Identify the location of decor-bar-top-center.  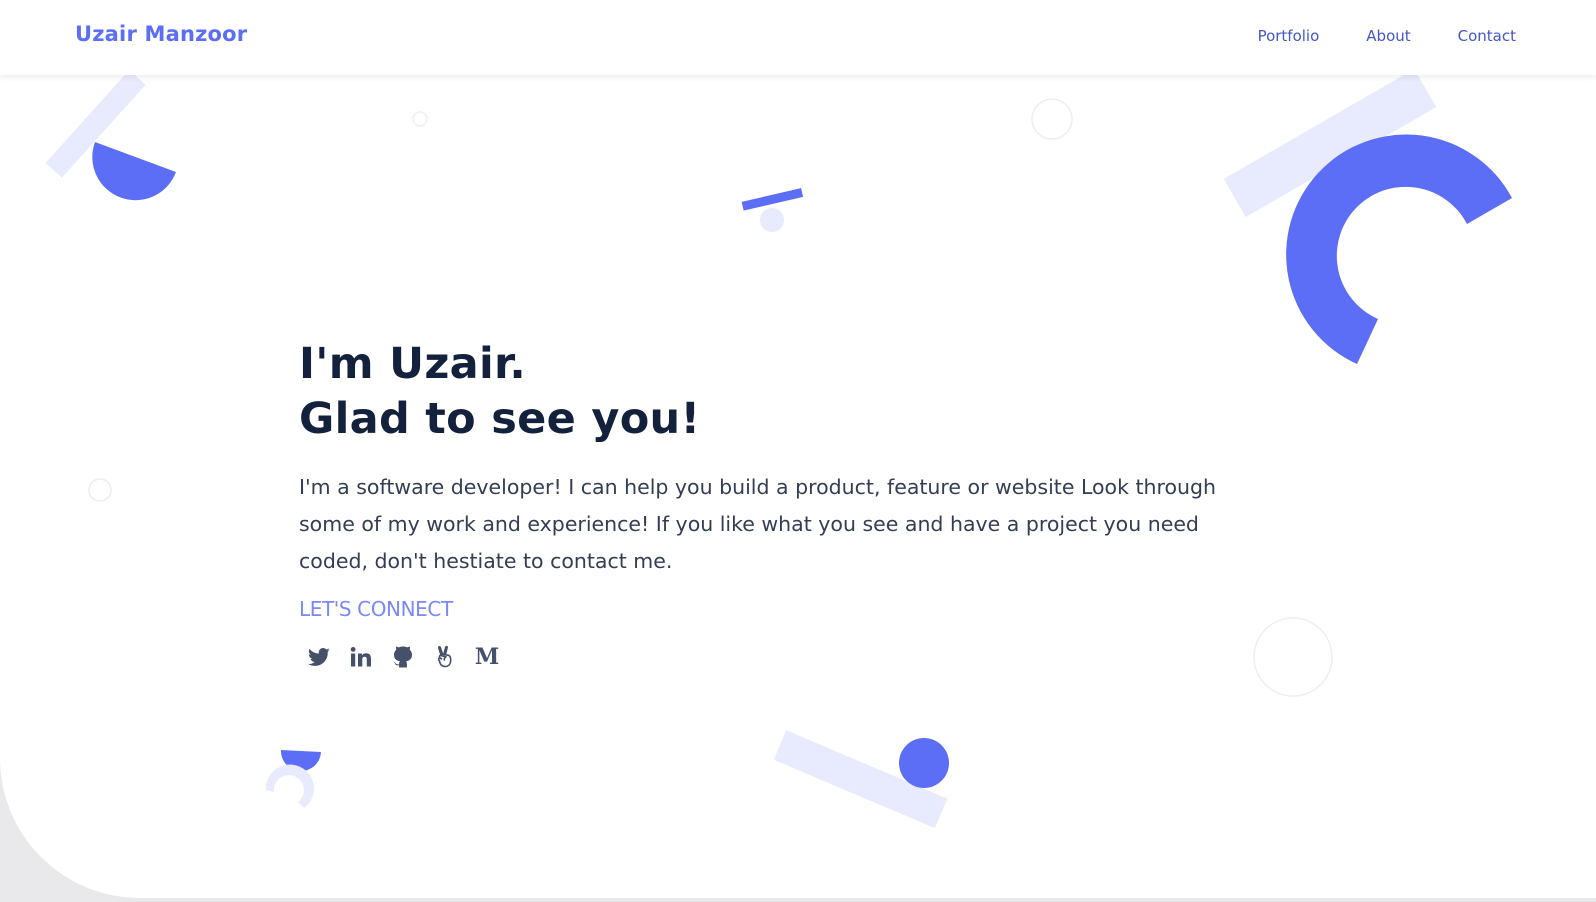
(772, 199).